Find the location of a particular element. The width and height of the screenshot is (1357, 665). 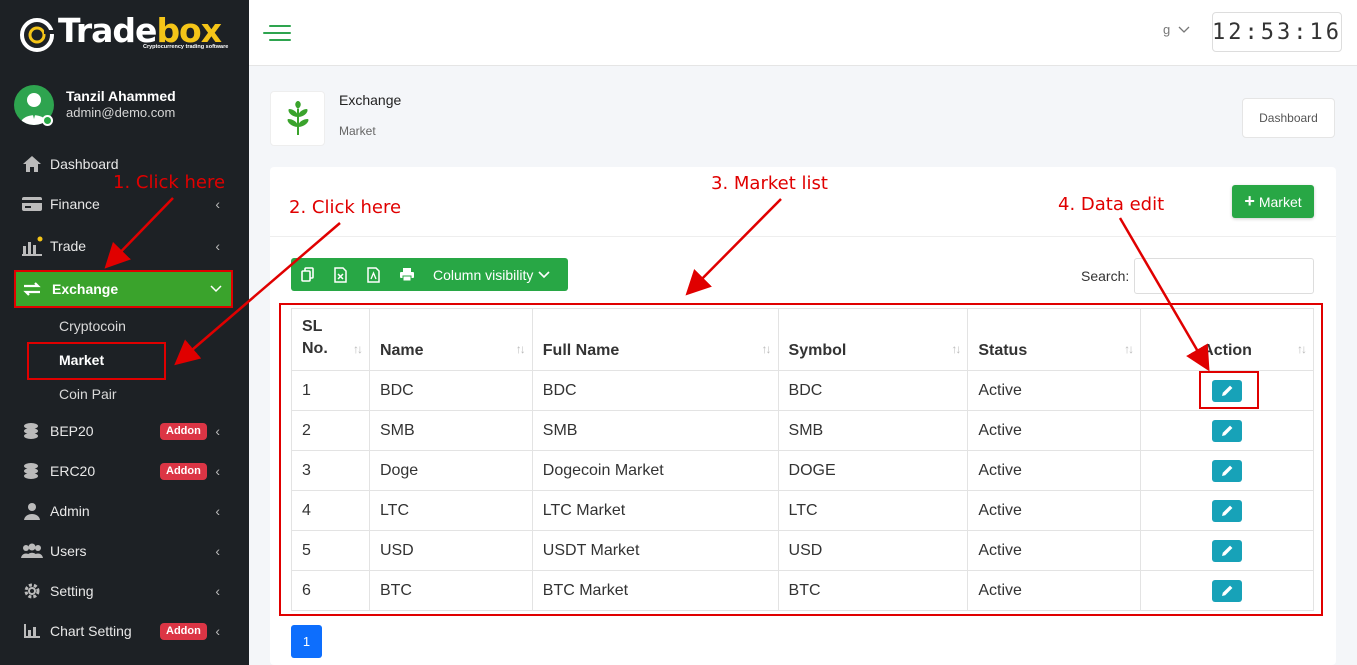

highlight-exchange is located at coordinates (123, 289).